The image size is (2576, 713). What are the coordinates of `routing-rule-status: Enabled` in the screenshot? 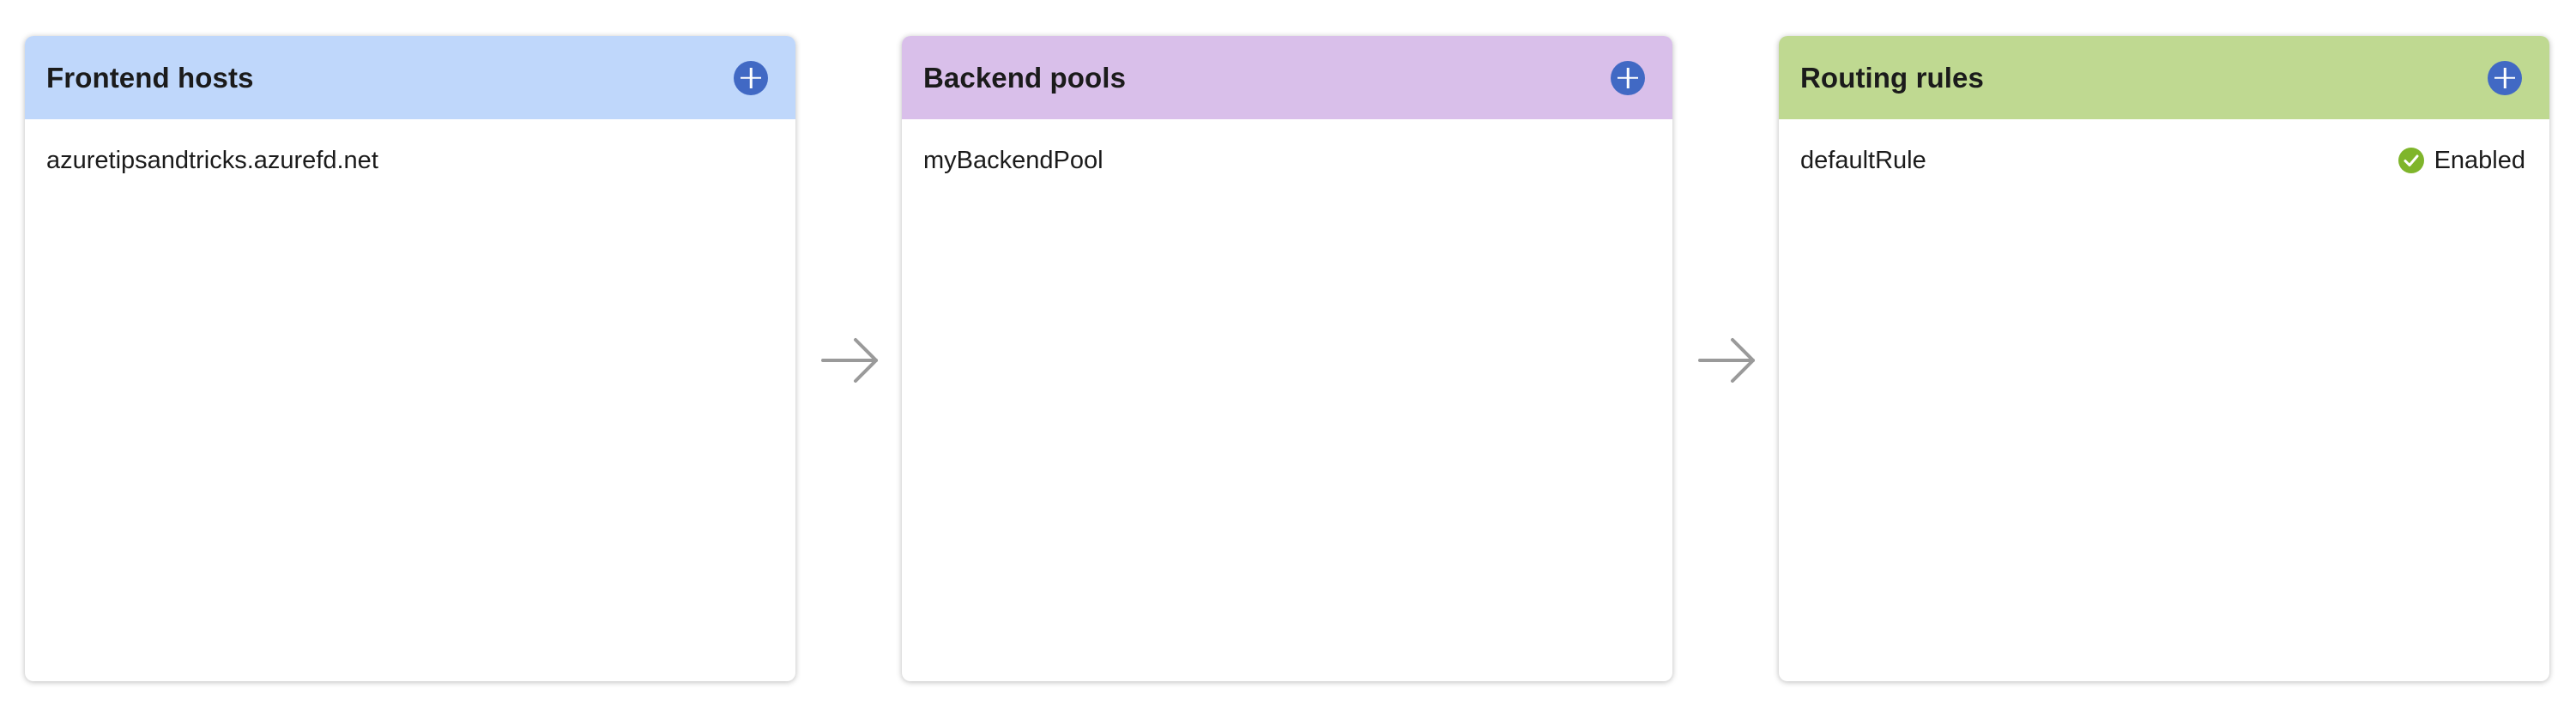 It's located at (2461, 161).